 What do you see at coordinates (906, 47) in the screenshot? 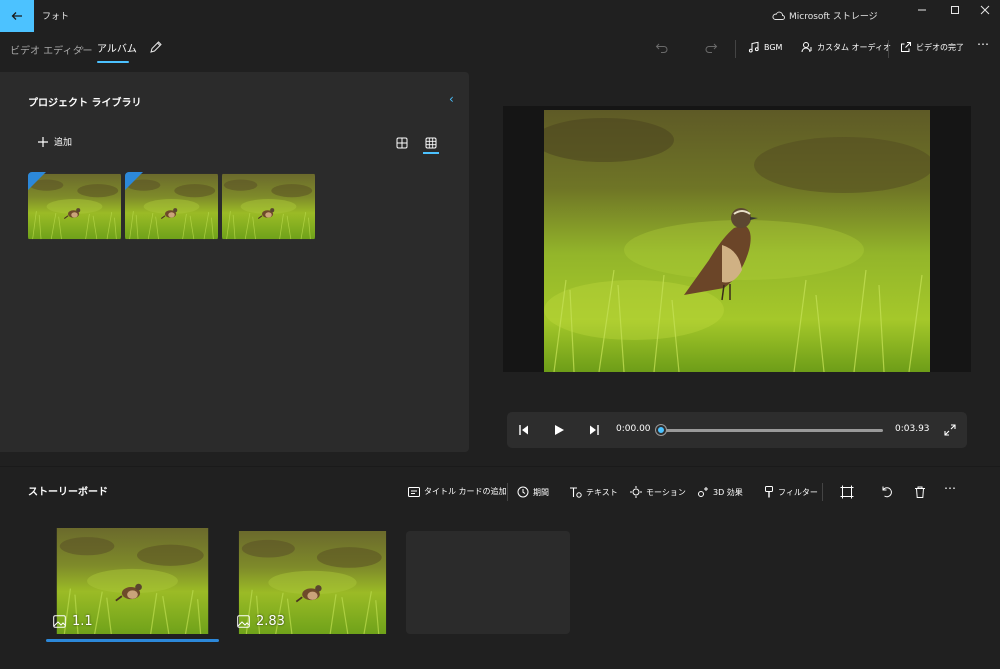
I see `export-icon` at bounding box center [906, 47].